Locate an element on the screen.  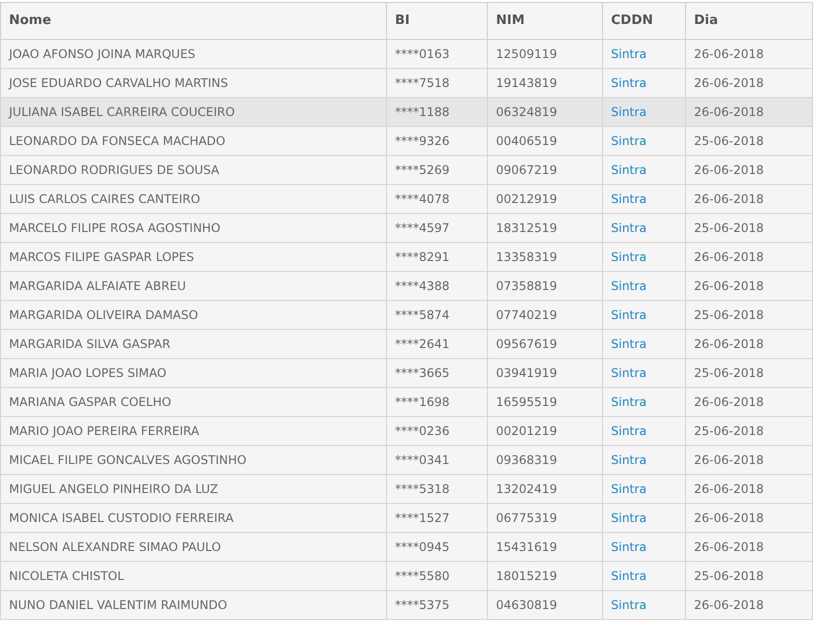
table-row: MARIANA GASPAR COELHO ****1698 16595519 Sintra 26-06-2018 is located at coordinates (406, 402).